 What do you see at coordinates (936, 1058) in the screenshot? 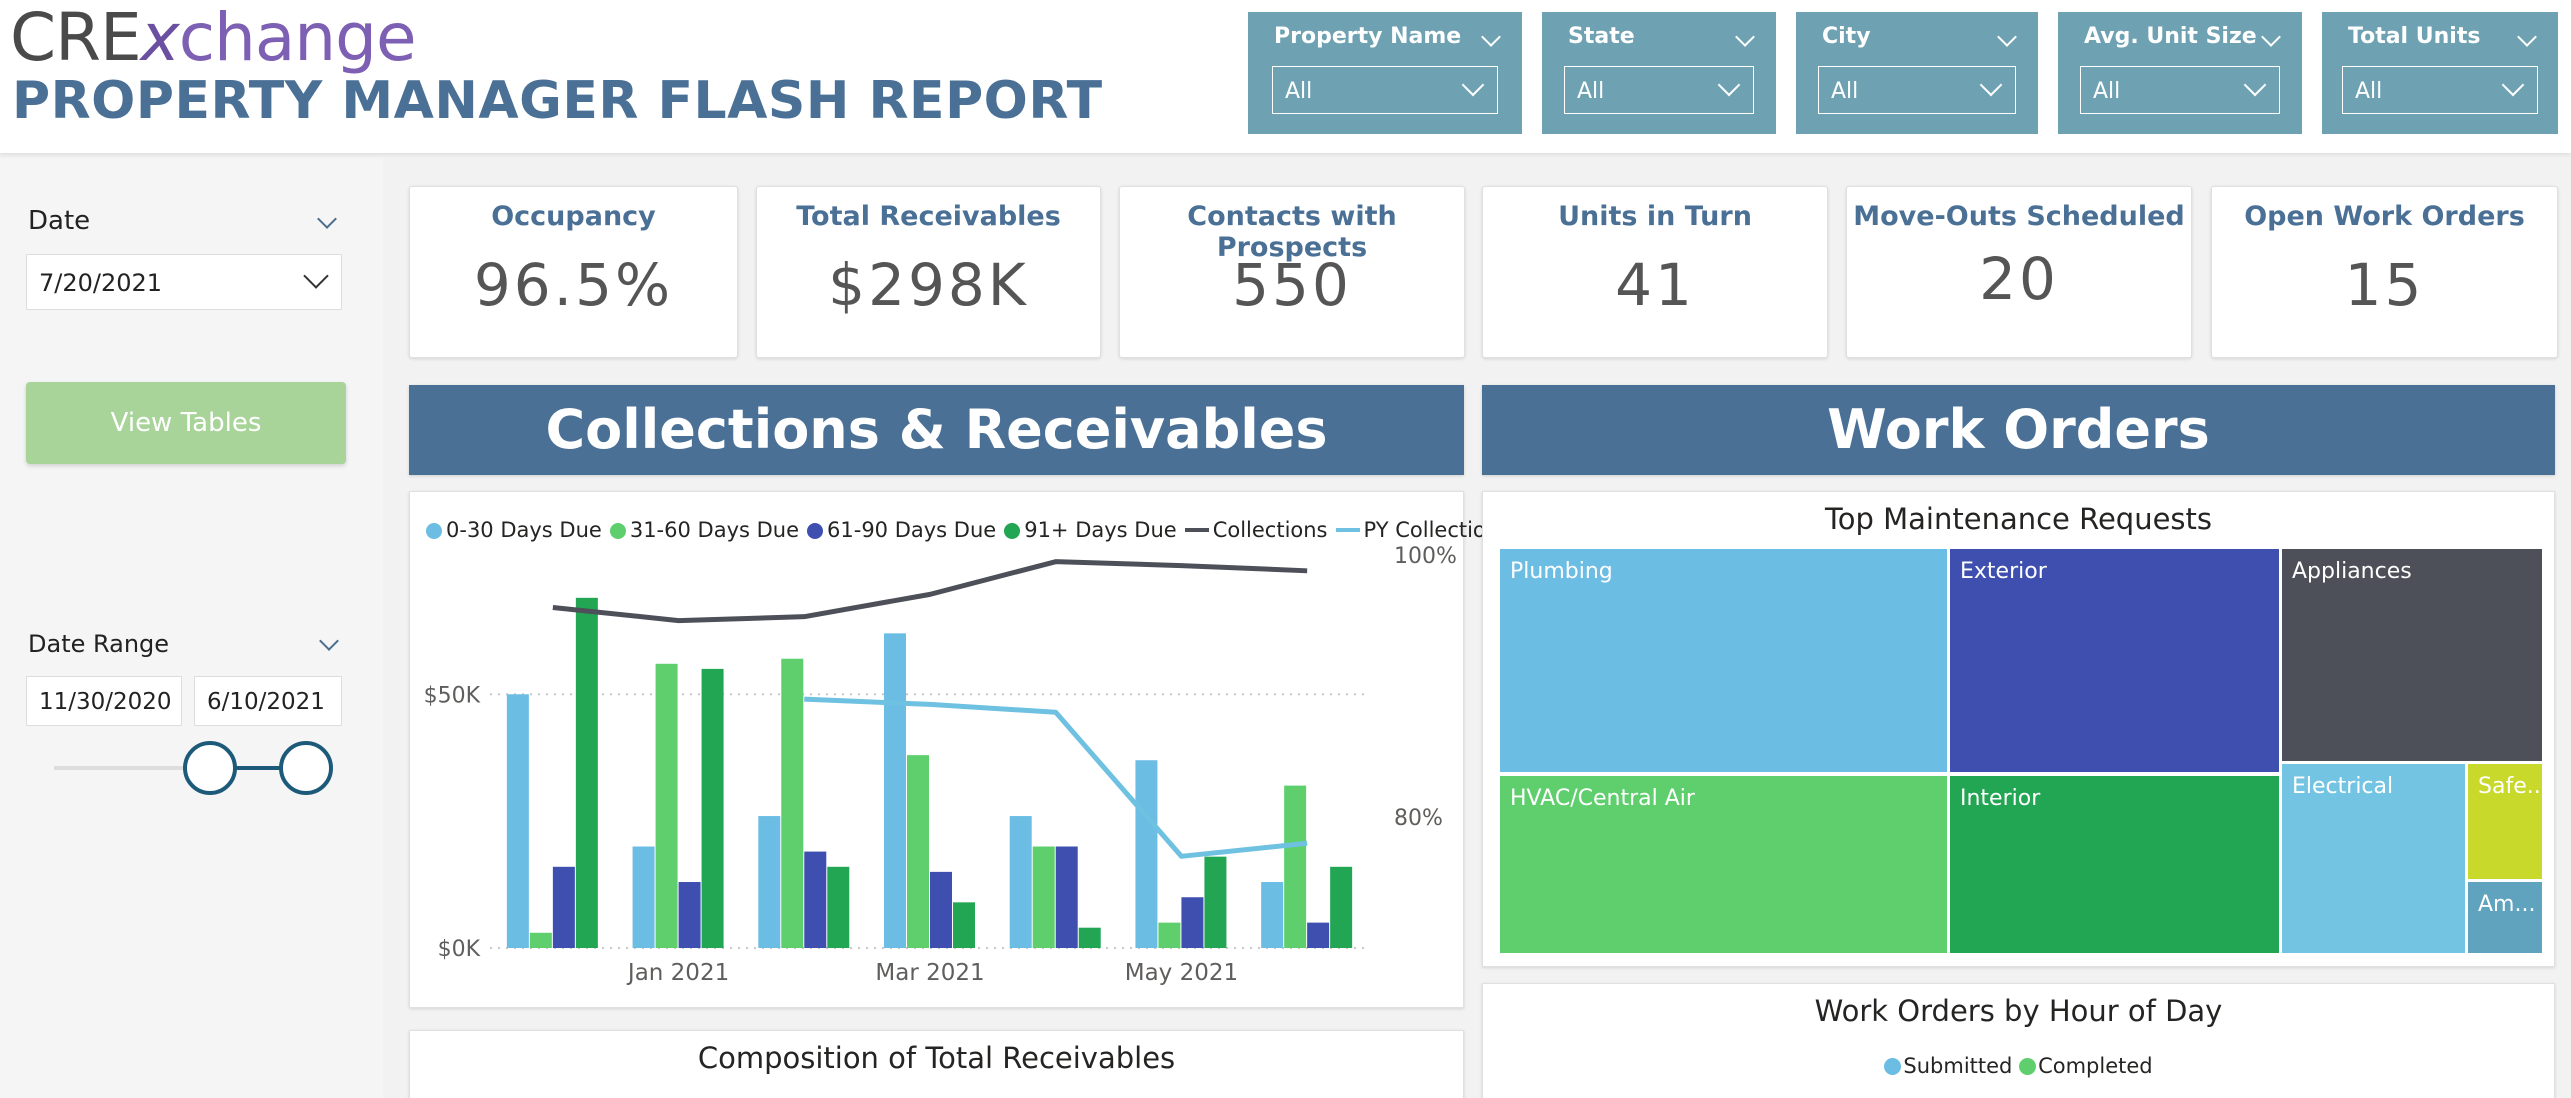
I see `composition-title: Composition of Total Receivables` at bounding box center [936, 1058].